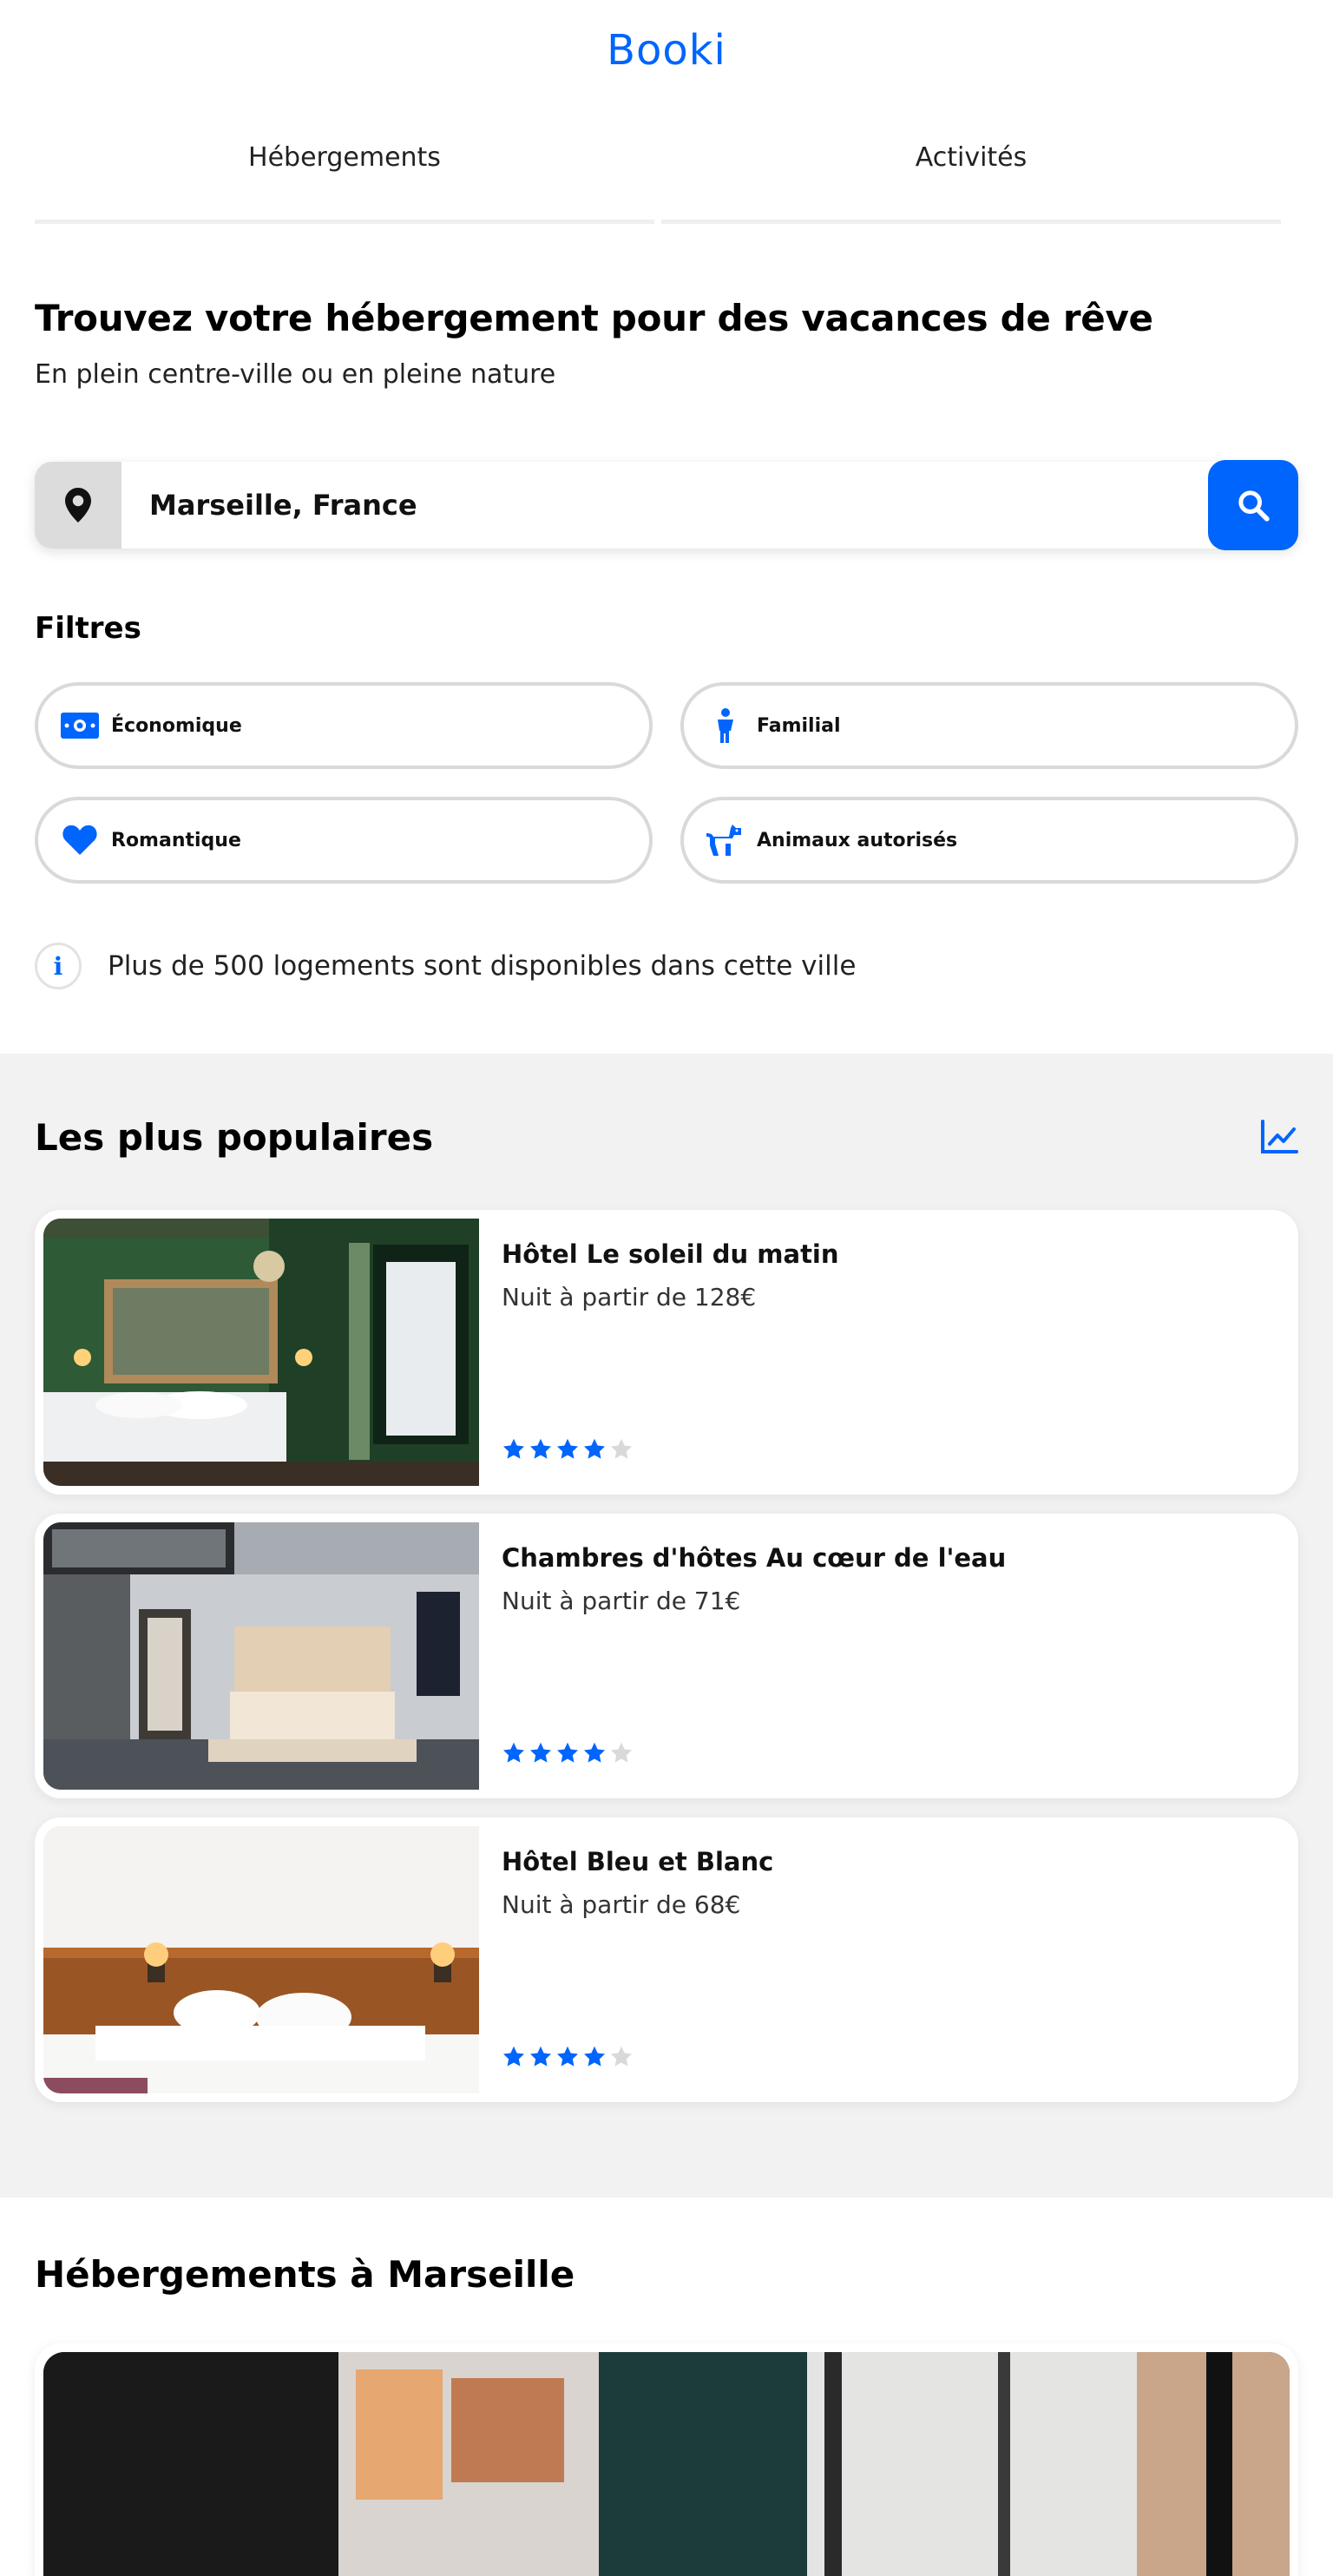  I want to click on filter-romantique: Romantique, so click(344, 840).